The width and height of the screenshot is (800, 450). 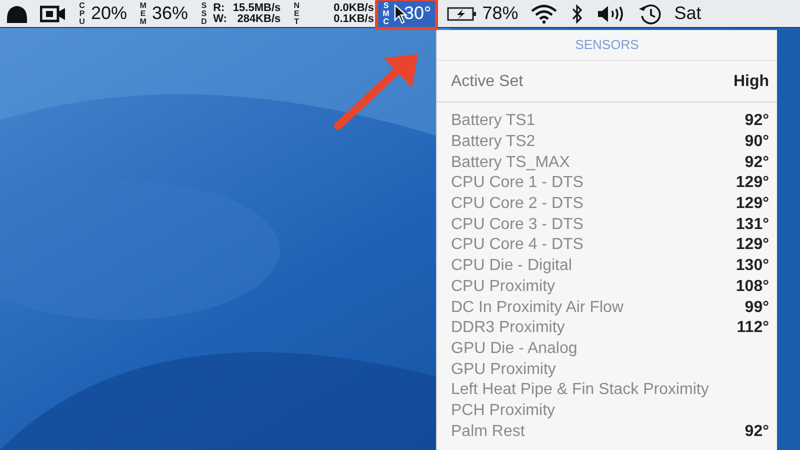 I want to click on sensor-name: Palm Rest, so click(x=488, y=431).